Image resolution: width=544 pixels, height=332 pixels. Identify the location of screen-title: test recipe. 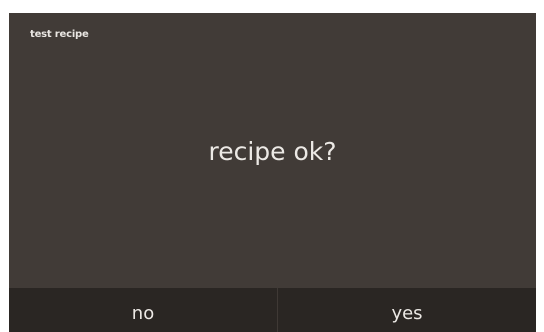
(59, 34).